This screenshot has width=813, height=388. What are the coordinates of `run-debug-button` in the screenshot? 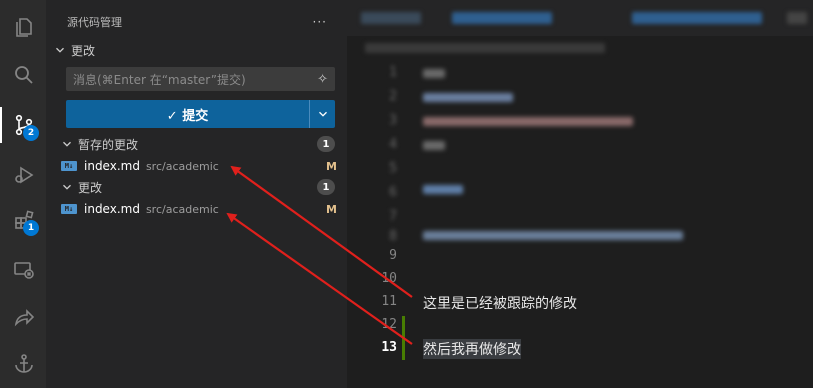 It's located at (23, 175).